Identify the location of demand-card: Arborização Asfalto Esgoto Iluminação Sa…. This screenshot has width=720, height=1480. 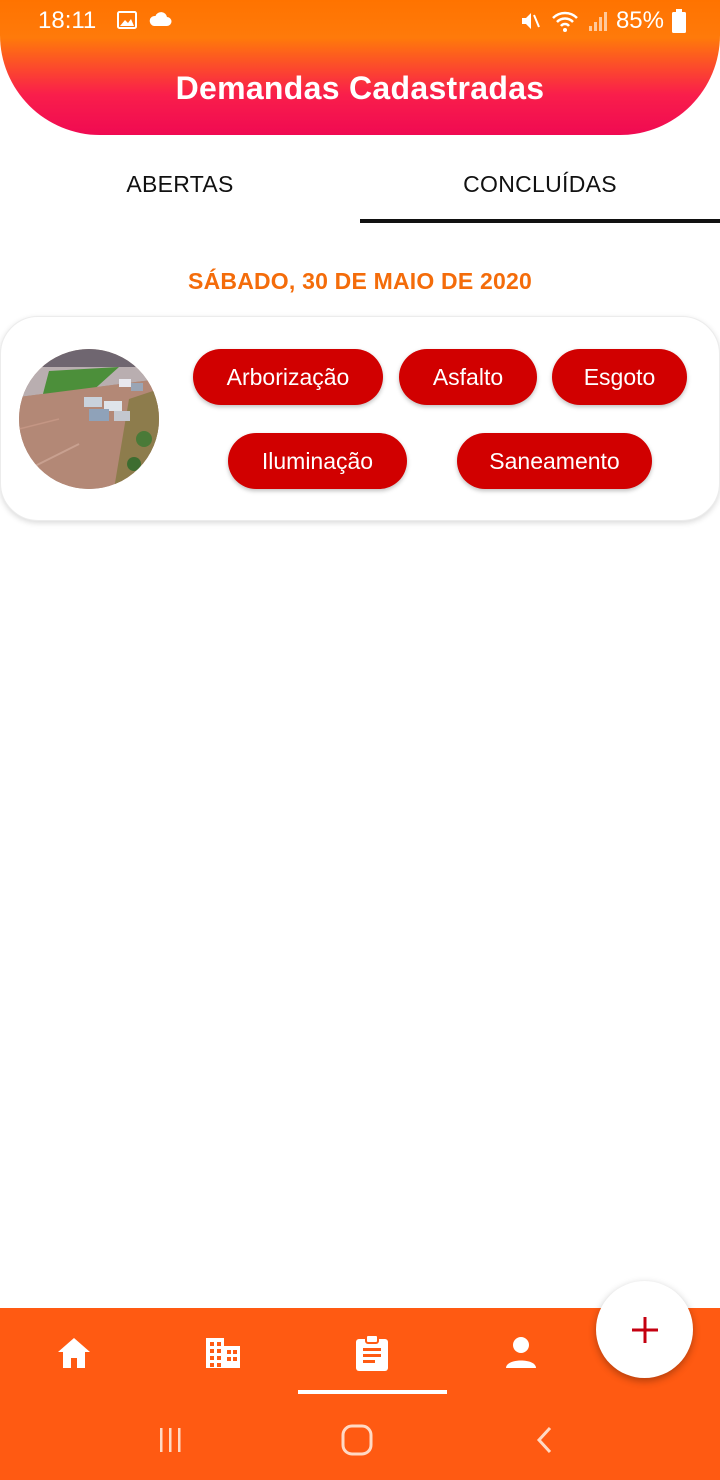
(360, 418).